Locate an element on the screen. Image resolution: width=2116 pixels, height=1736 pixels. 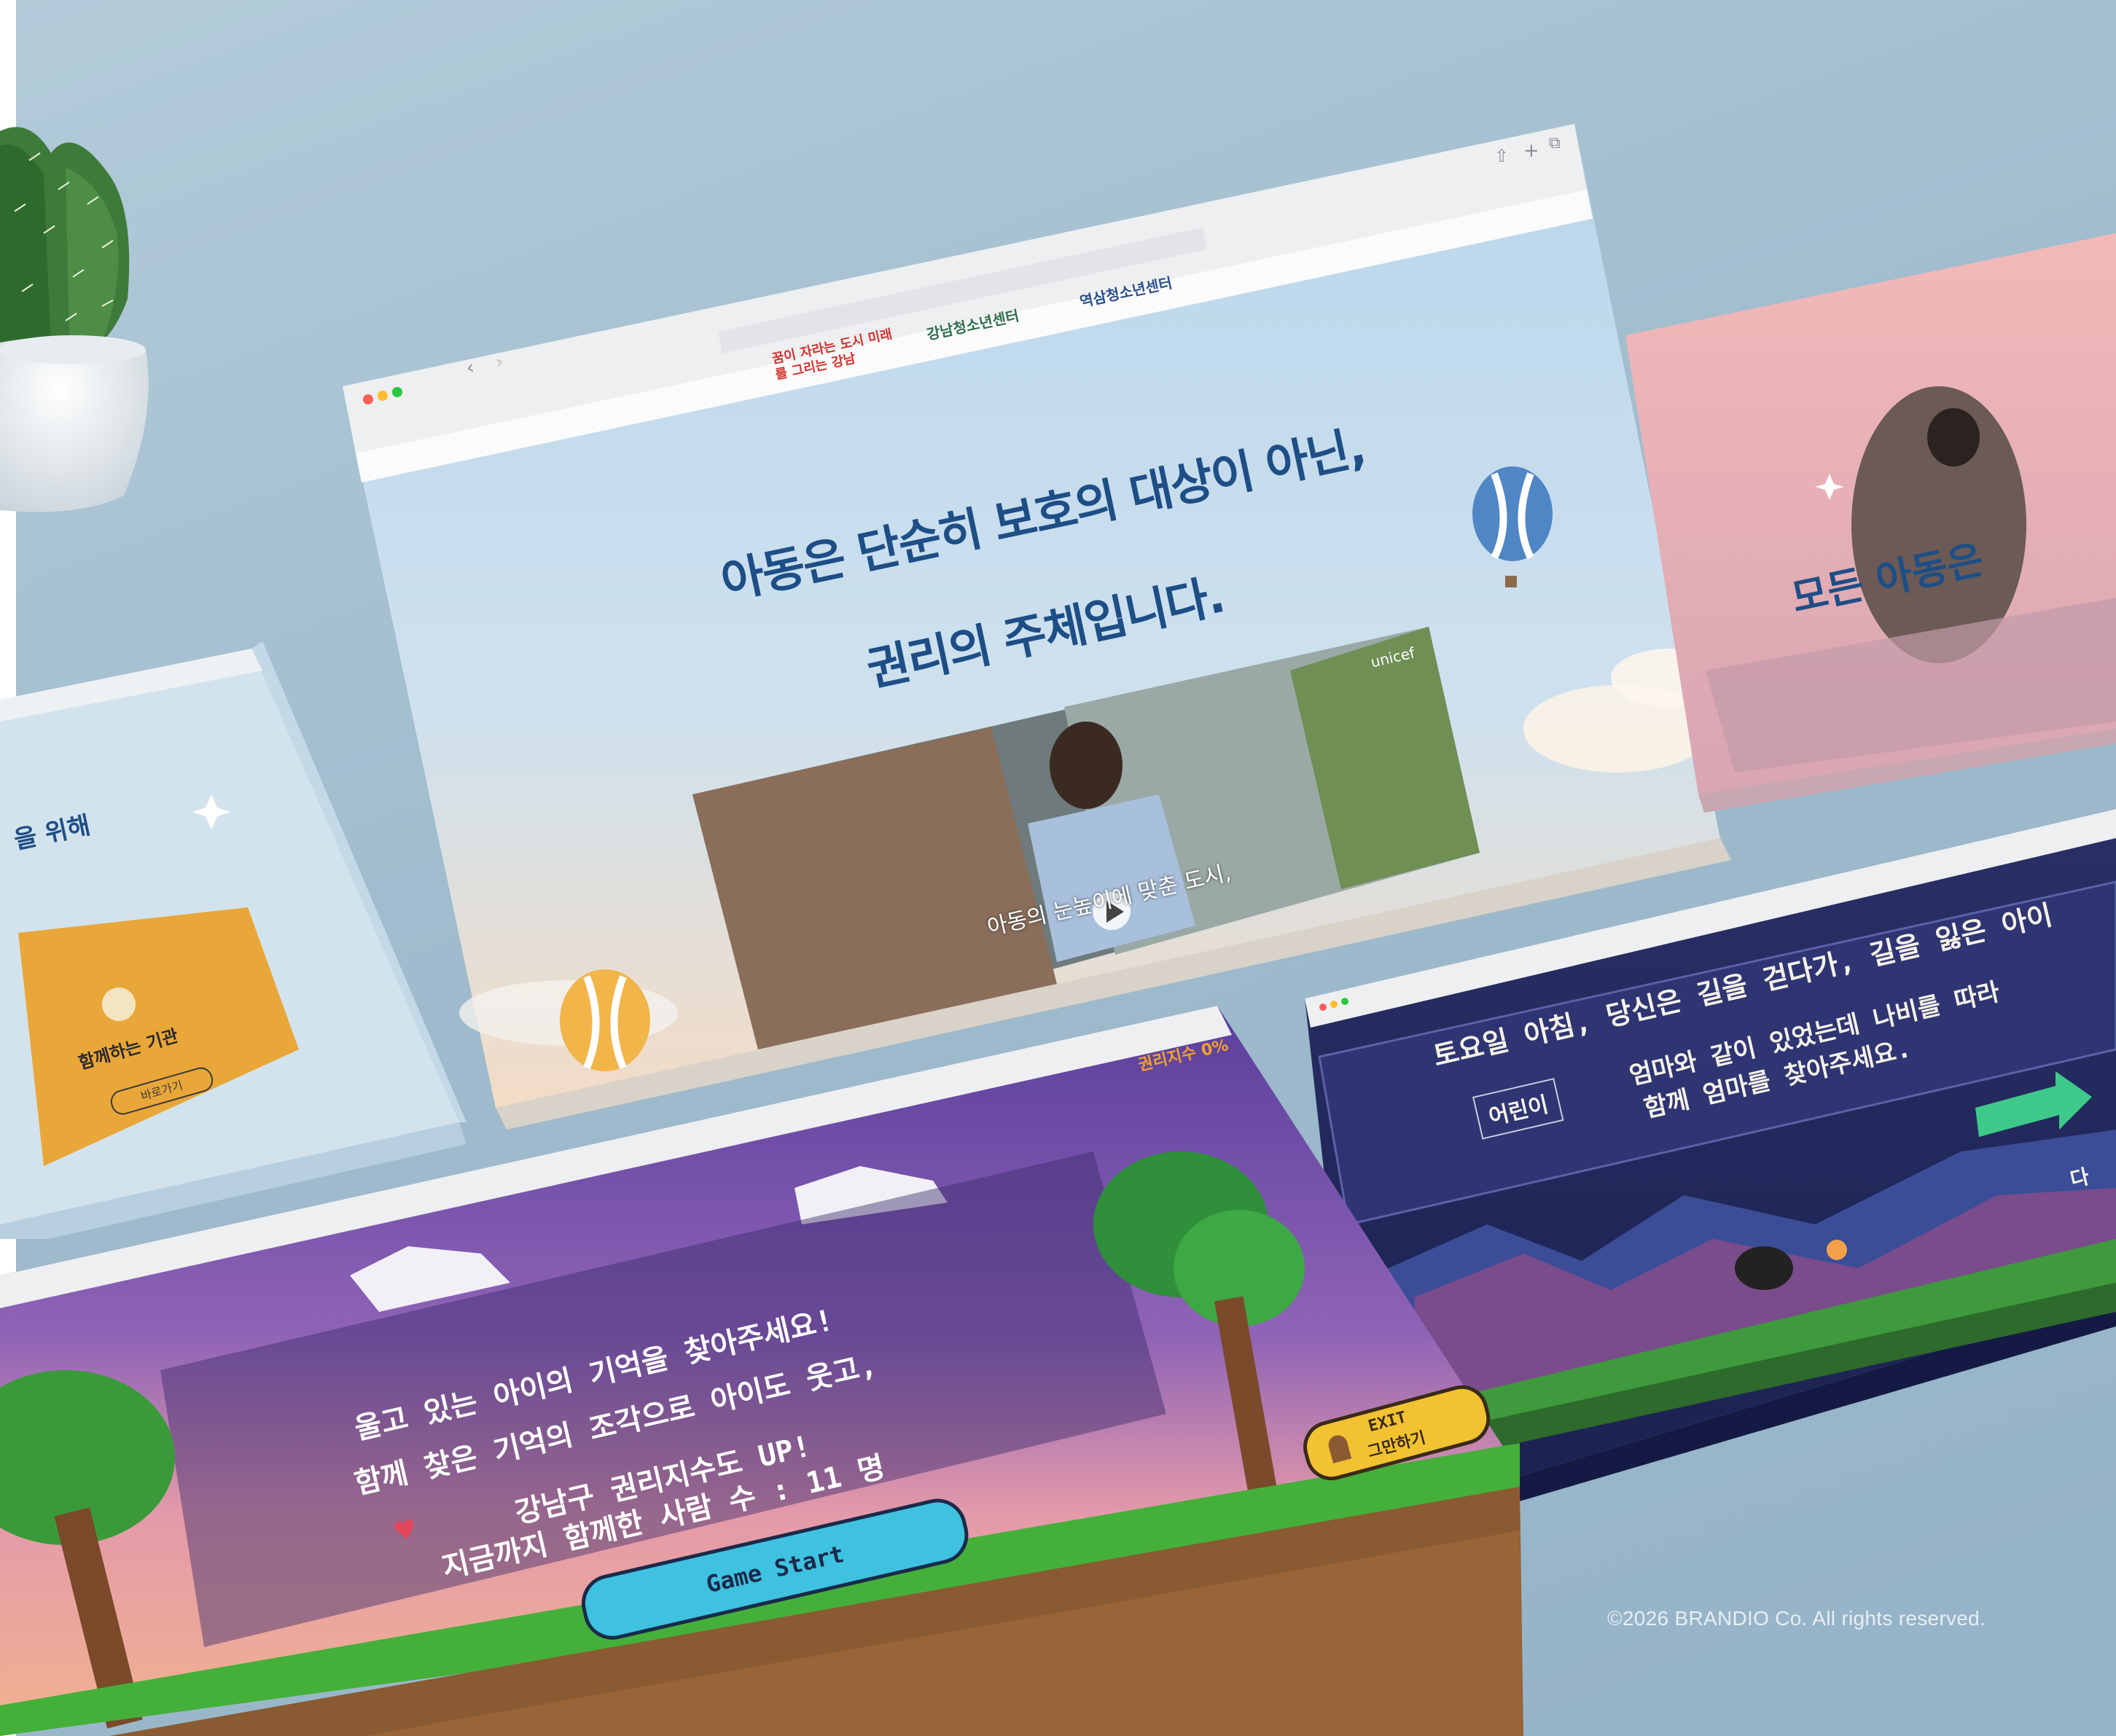
video-play-button is located at coordinates (1112, 912).